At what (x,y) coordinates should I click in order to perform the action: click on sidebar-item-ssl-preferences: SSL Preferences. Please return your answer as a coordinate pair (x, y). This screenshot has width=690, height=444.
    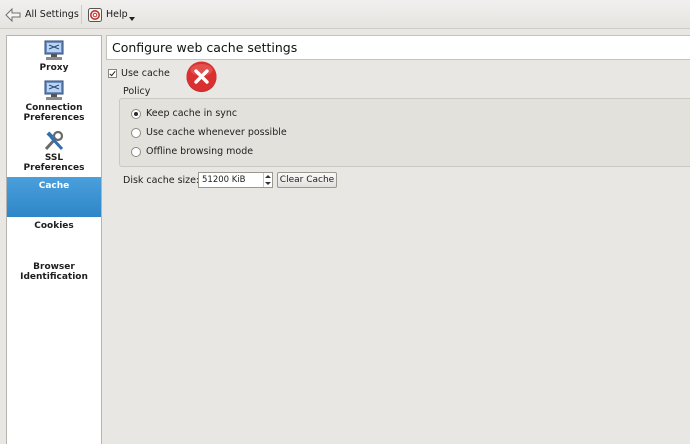
    Looking at the image, I should click on (54, 152).